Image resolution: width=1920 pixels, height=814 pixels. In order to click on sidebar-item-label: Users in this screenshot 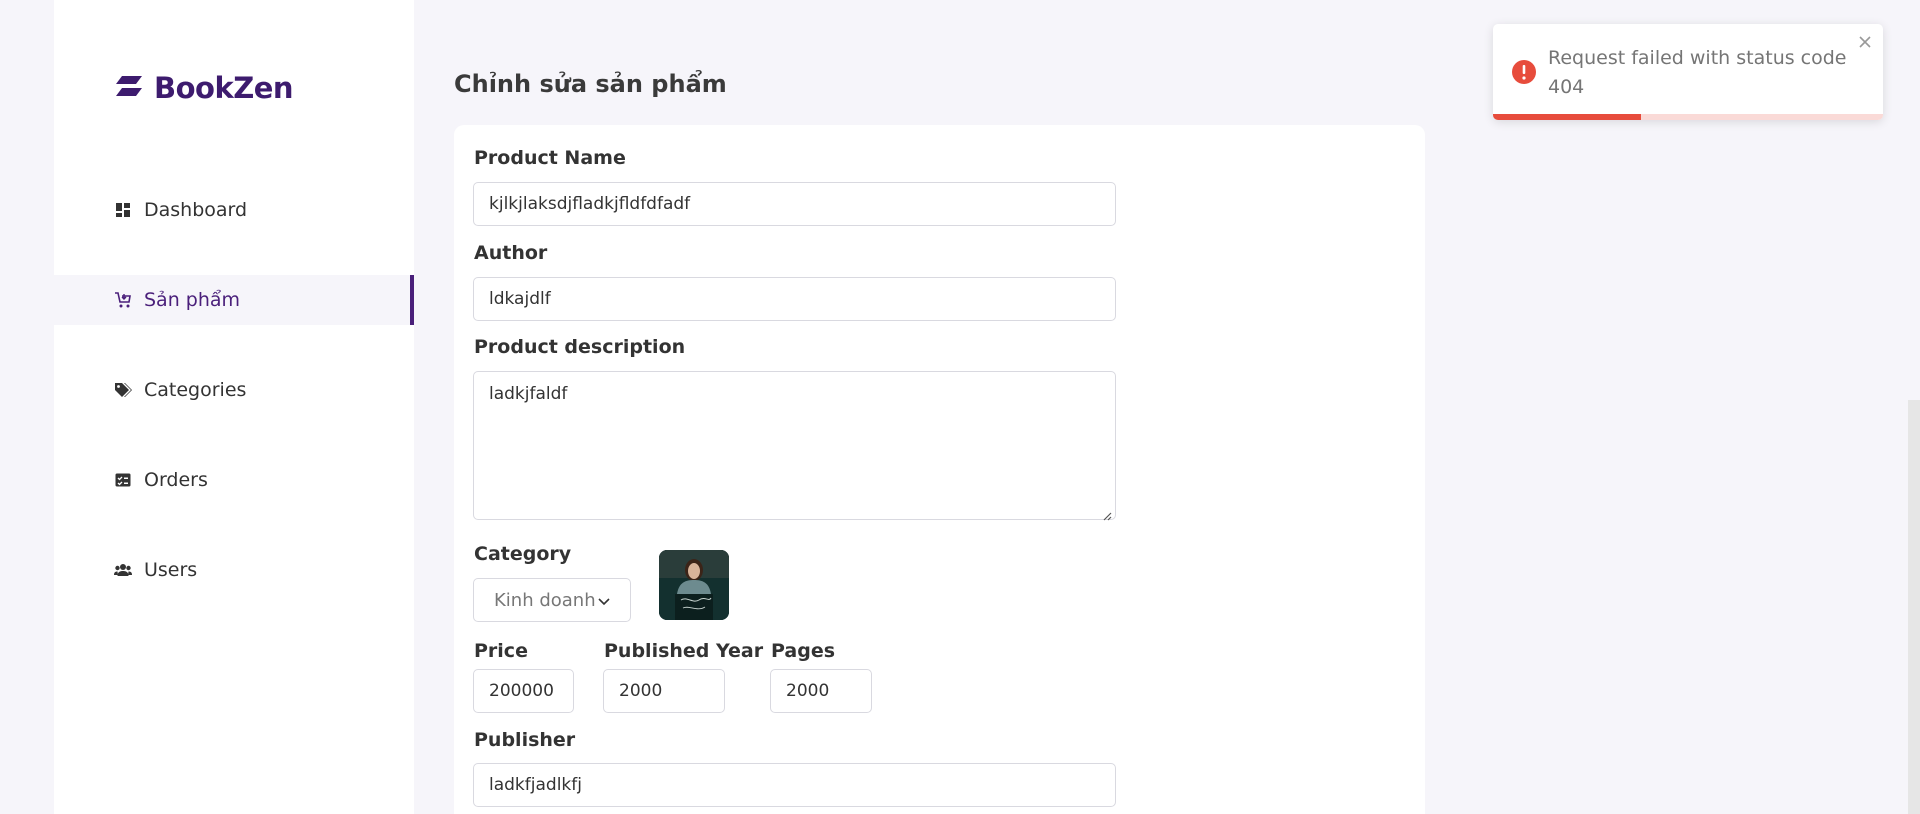, I will do `click(171, 570)`.